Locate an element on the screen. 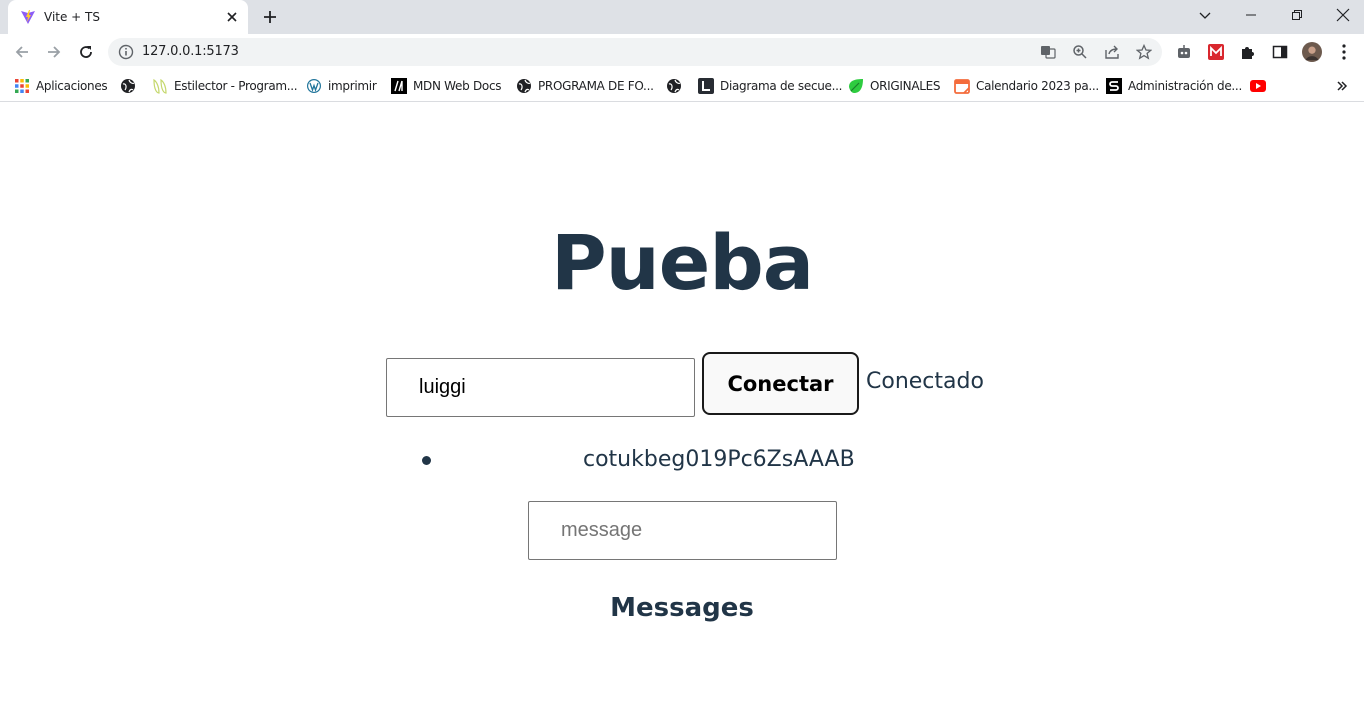 Image resolution: width=1364 pixels, height=719 pixels. bookmark-originales: ORIGINALES is located at coordinates (894, 86).